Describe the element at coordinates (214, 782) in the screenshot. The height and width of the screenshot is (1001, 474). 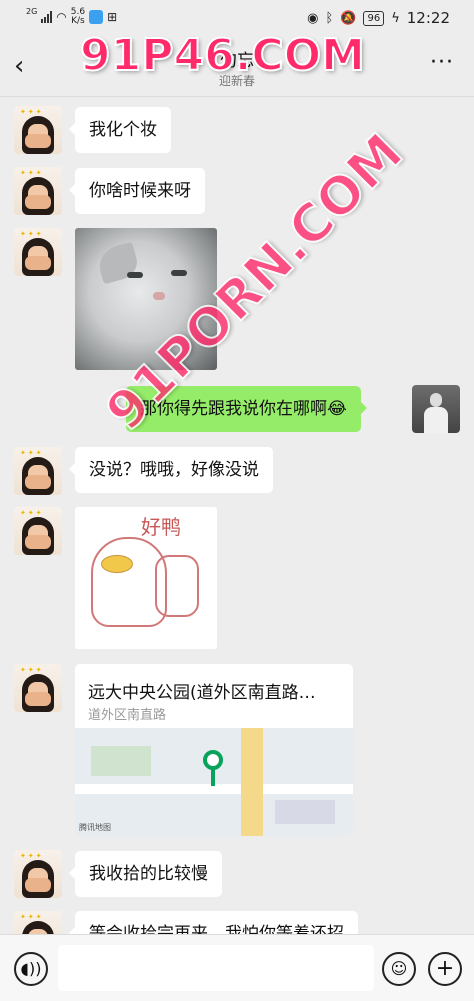
I see `location-map: 腾讯地图` at that location.